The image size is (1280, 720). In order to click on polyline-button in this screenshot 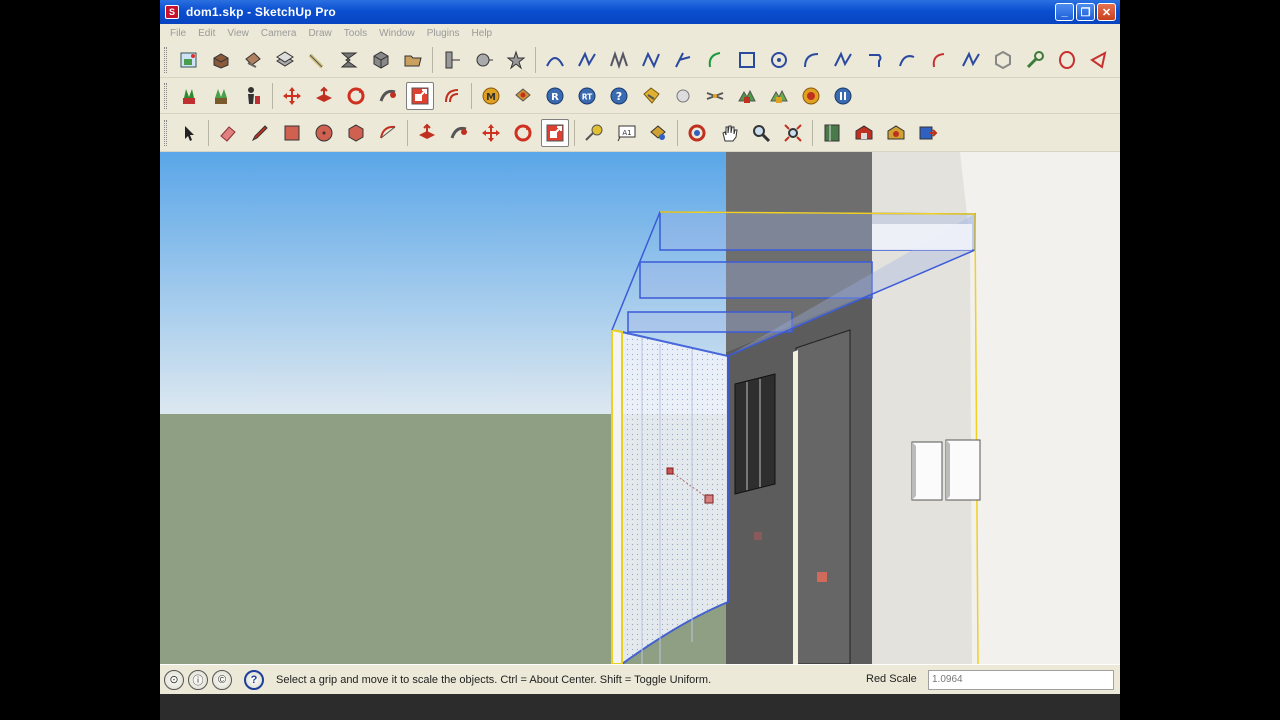, I will do `click(651, 60)`.